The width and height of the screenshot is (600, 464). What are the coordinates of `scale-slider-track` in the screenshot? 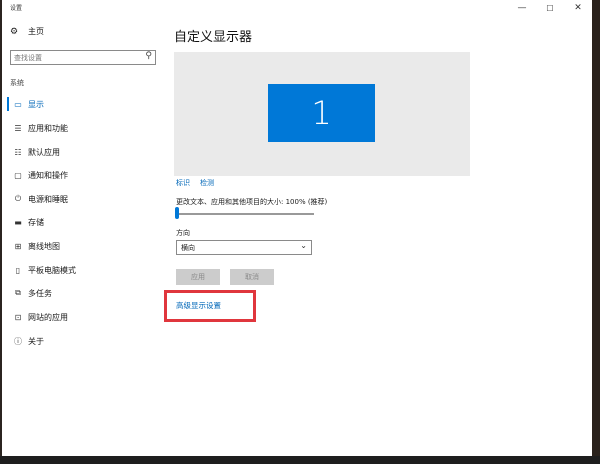 It's located at (245, 214).